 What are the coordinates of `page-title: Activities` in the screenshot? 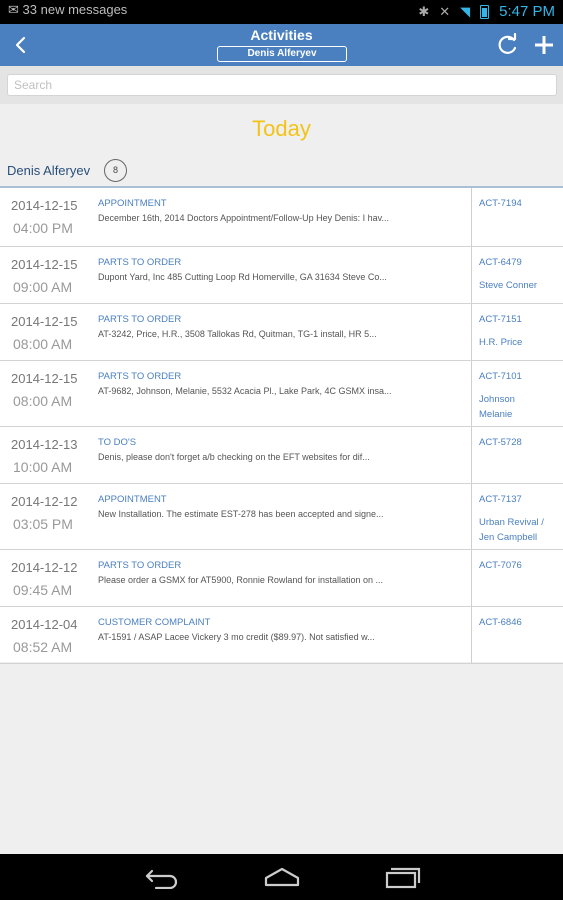 It's located at (281, 35).